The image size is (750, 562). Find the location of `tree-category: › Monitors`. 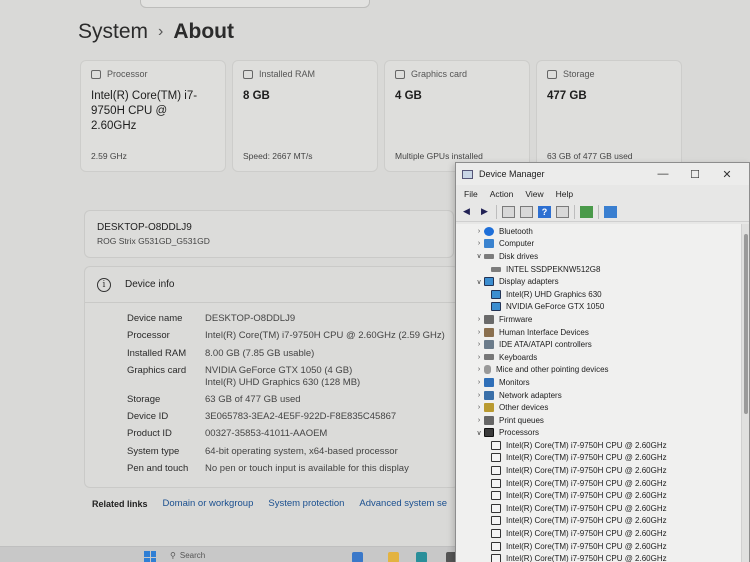

tree-category: › Monitors is located at coordinates (599, 382).